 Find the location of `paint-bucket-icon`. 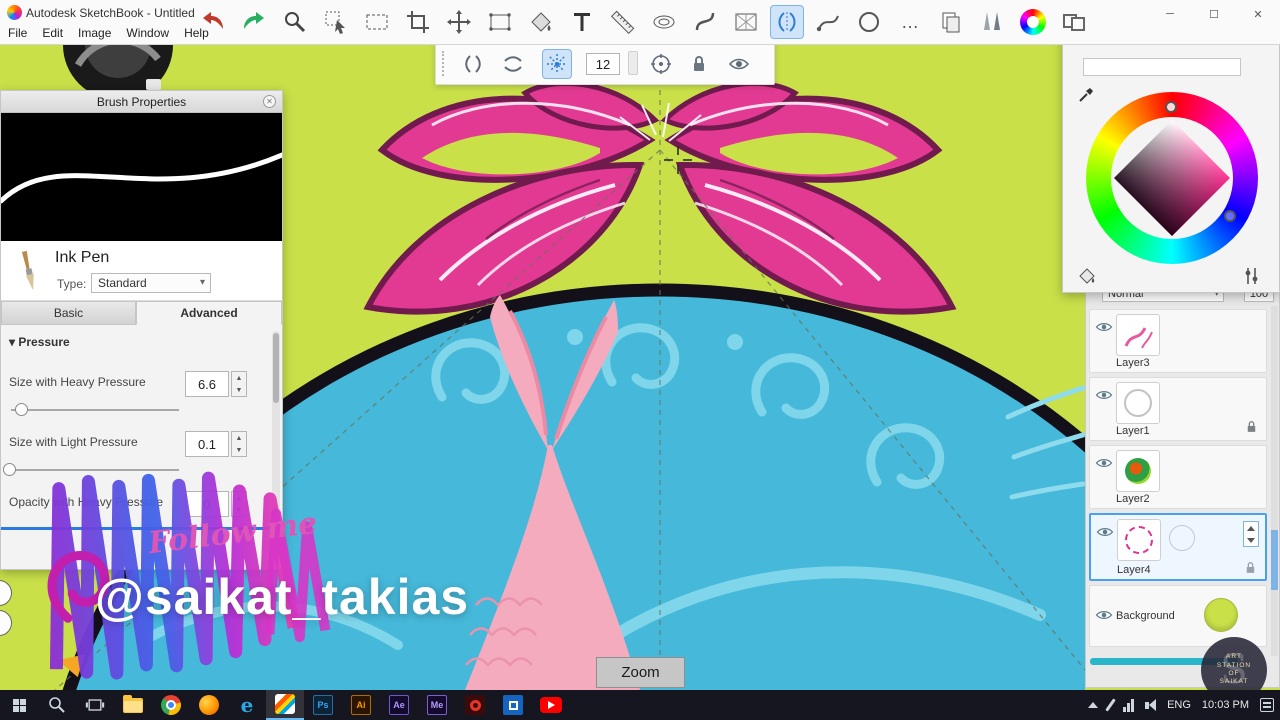

paint-bucket-icon is located at coordinates (1087, 276).